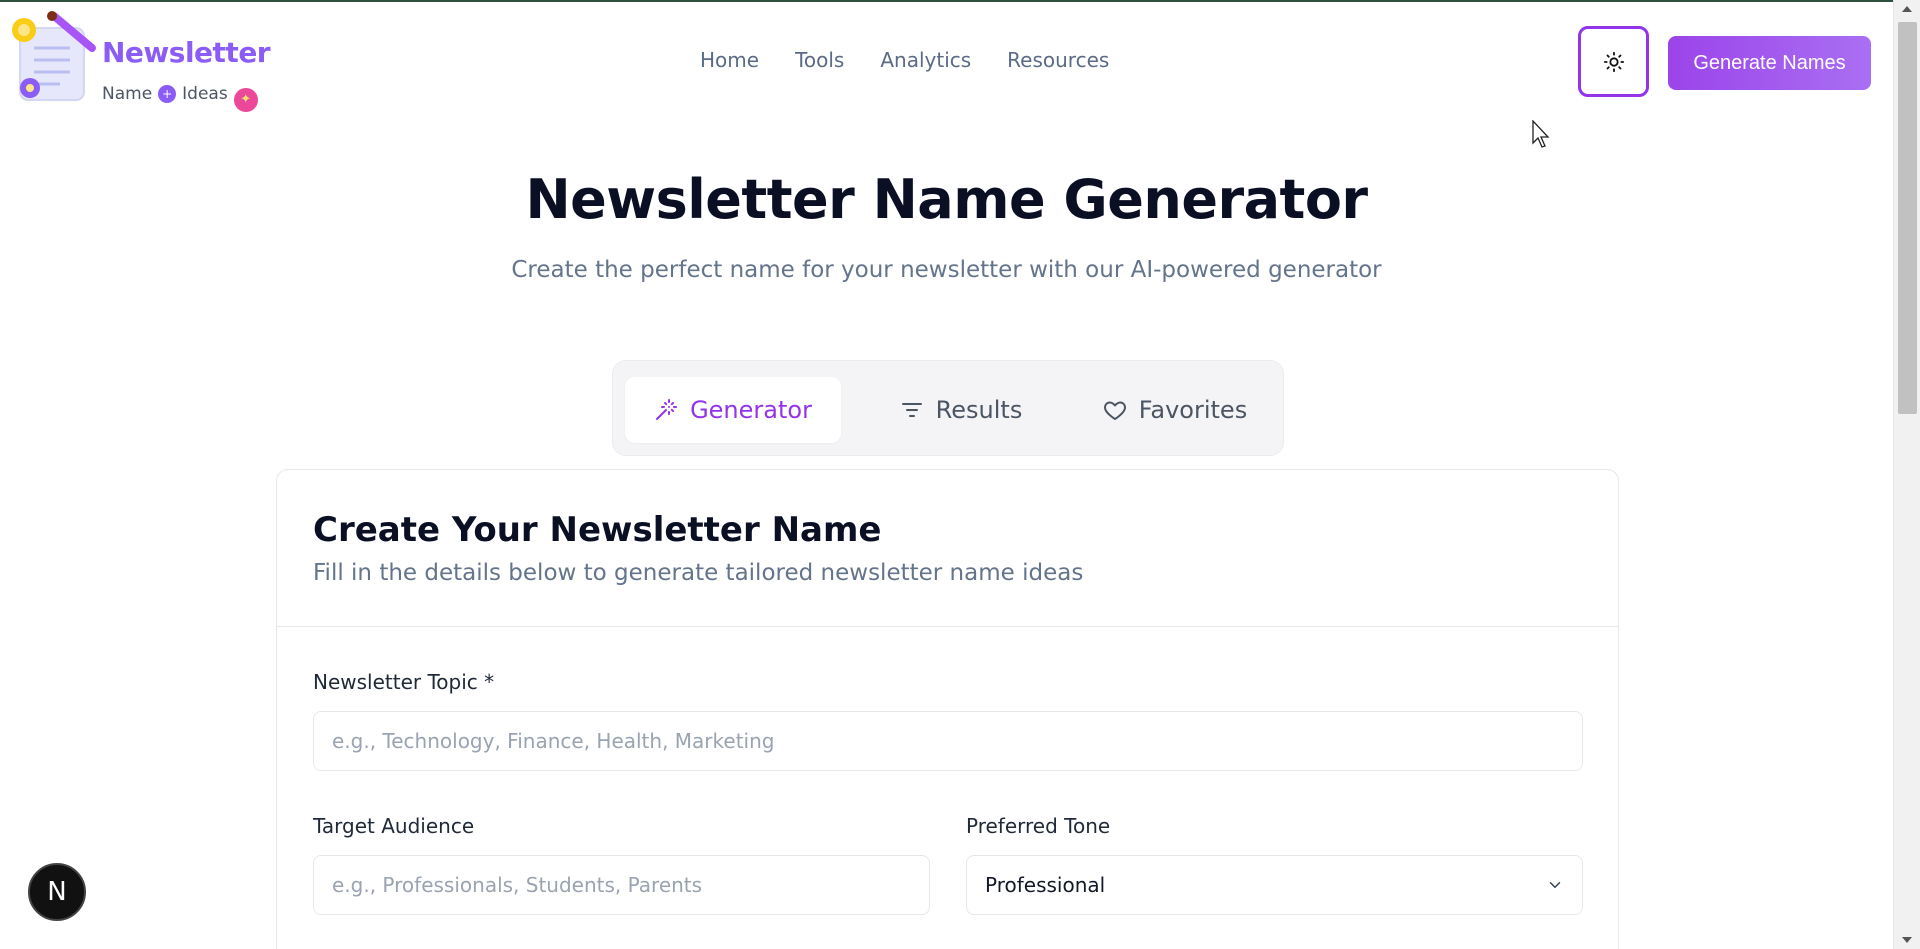 The width and height of the screenshot is (1920, 949). I want to click on tone-value: Professional, so click(1045, 885).